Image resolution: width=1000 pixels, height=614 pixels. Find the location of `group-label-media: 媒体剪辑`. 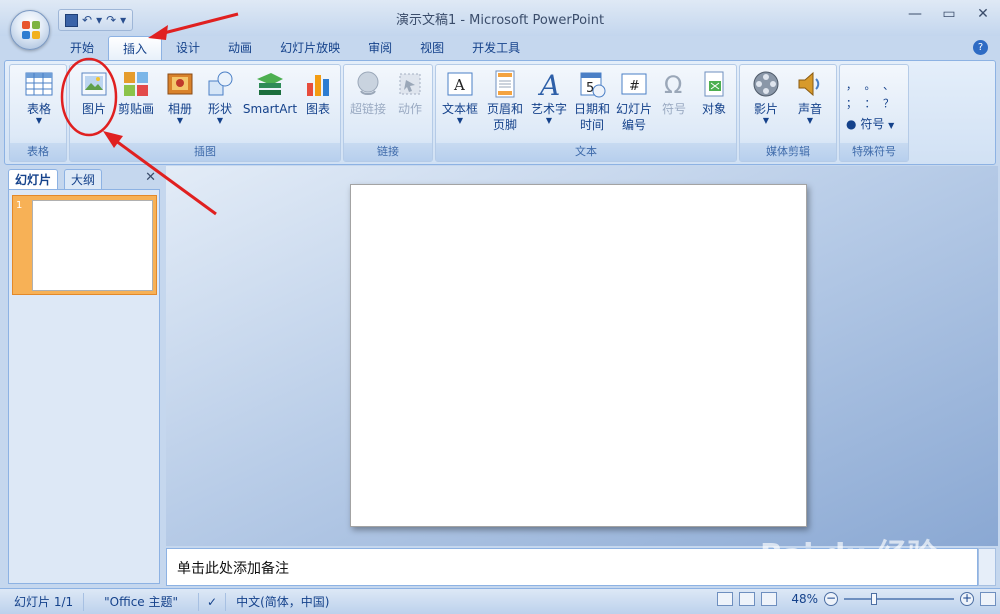

group-label-media: 媒体剪辑 is located at coordinates (788, 152).